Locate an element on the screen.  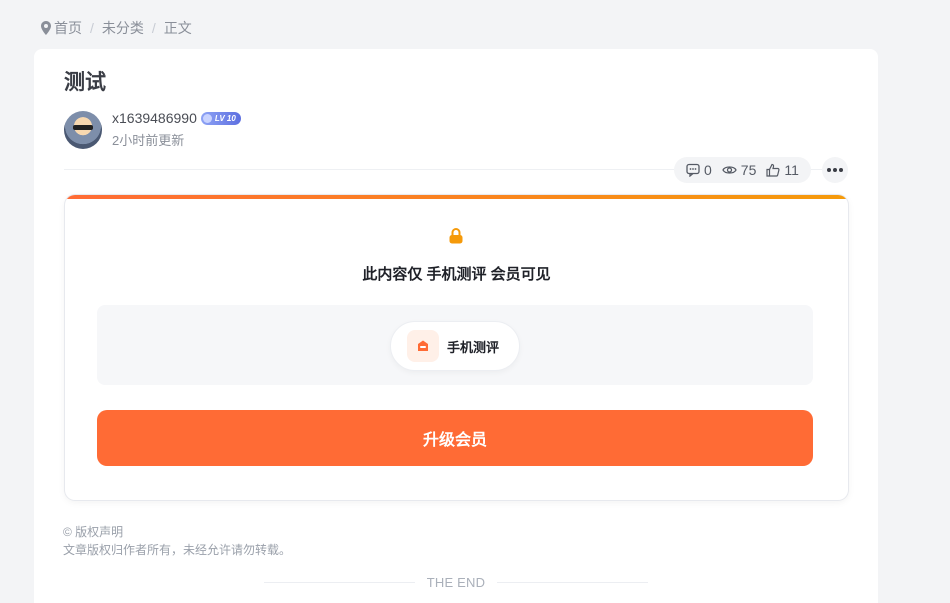
copyright-notice: © 版权声明 文章版权归作者所有，未经允许请勿转载。 is located at coordinates (177, 541).